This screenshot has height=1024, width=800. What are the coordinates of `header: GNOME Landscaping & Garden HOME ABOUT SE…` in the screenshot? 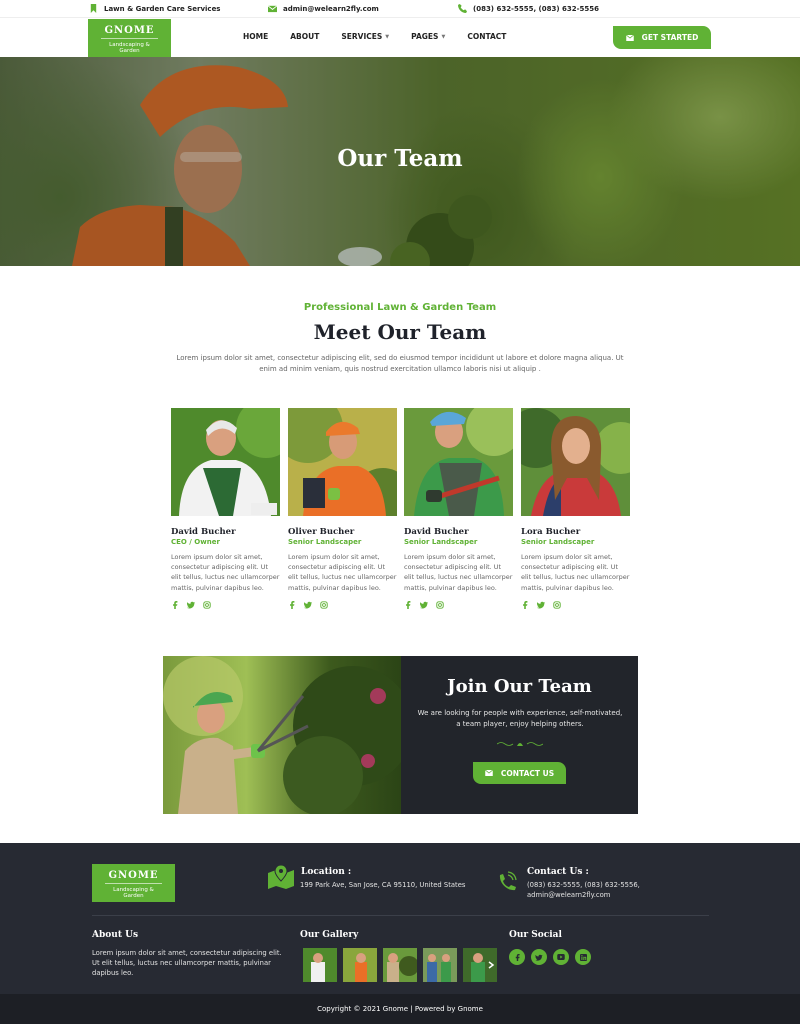 It's located at (400, 38).